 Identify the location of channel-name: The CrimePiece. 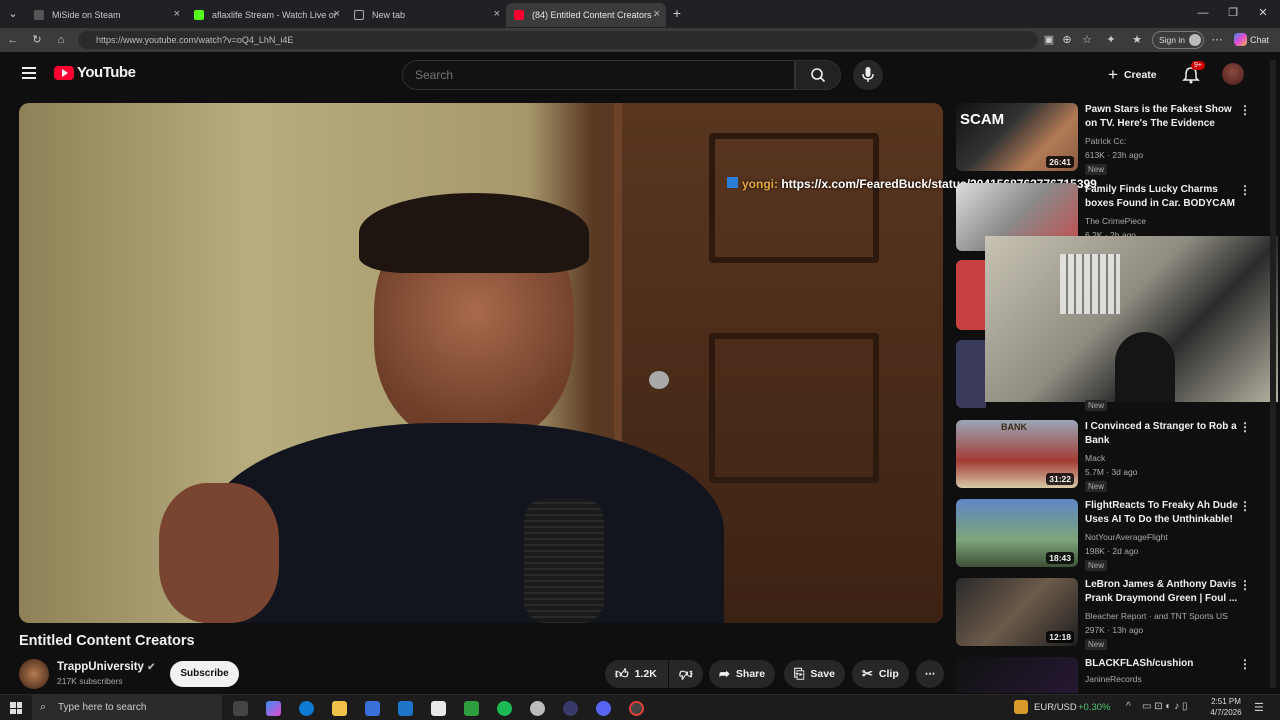
(1115, 221).